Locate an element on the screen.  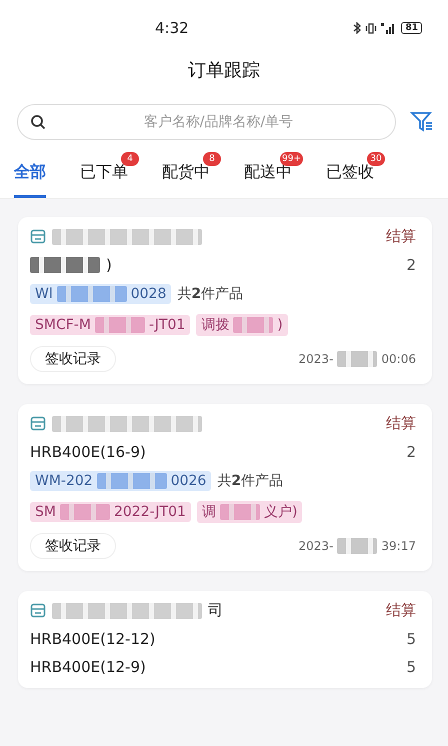
battery-level: 81 is located at coordinates (411, 28).